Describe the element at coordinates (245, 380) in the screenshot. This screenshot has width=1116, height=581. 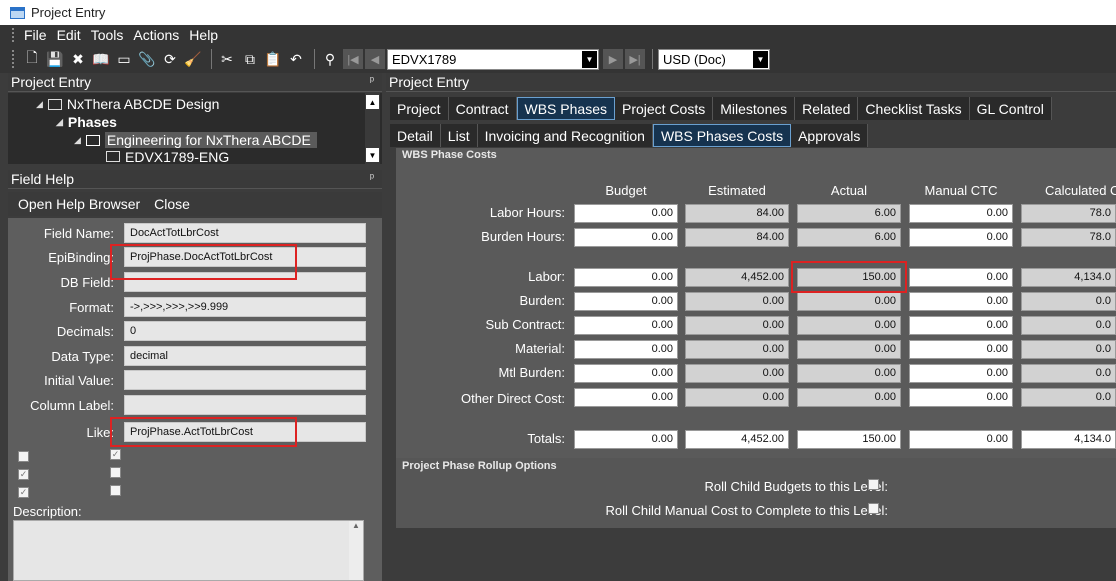
I see `fh-initial-value-value` at that location.